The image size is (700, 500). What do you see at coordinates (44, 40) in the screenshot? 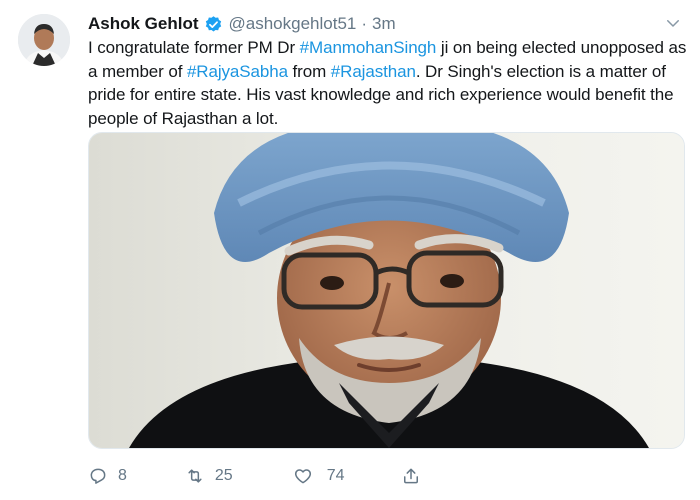
I see `avatar` at bounding box center [44, 40].